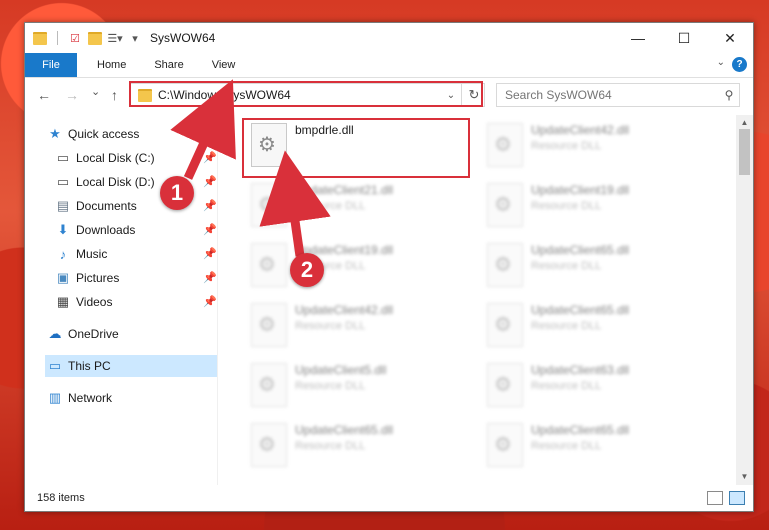 The height and width of the screenshot is (530, 769). I want to click on file-name: UpdateClient63.dll, so click(580, 370).